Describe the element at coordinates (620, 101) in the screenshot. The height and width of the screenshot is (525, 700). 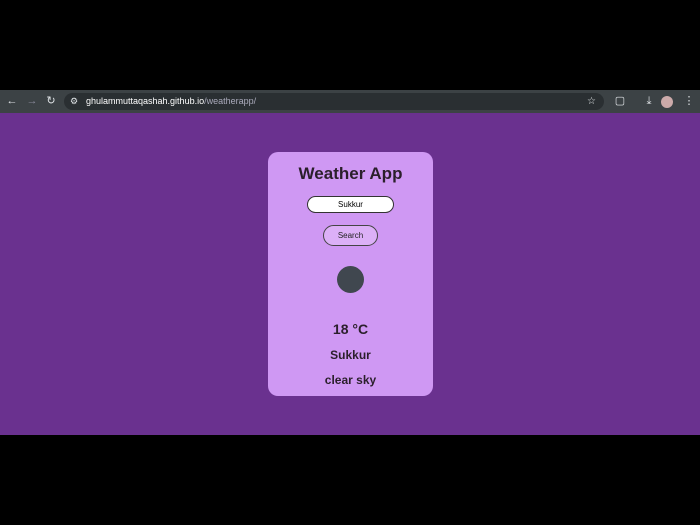
I see `extensions-icon: ▢` at that location.